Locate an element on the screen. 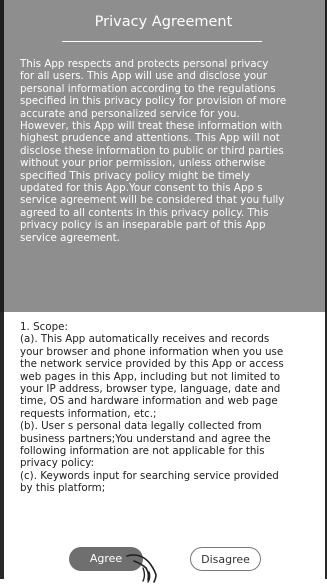 This screenshot has height=585, width=327. disagree-button: Disagree is located at coordinates (225, 559).